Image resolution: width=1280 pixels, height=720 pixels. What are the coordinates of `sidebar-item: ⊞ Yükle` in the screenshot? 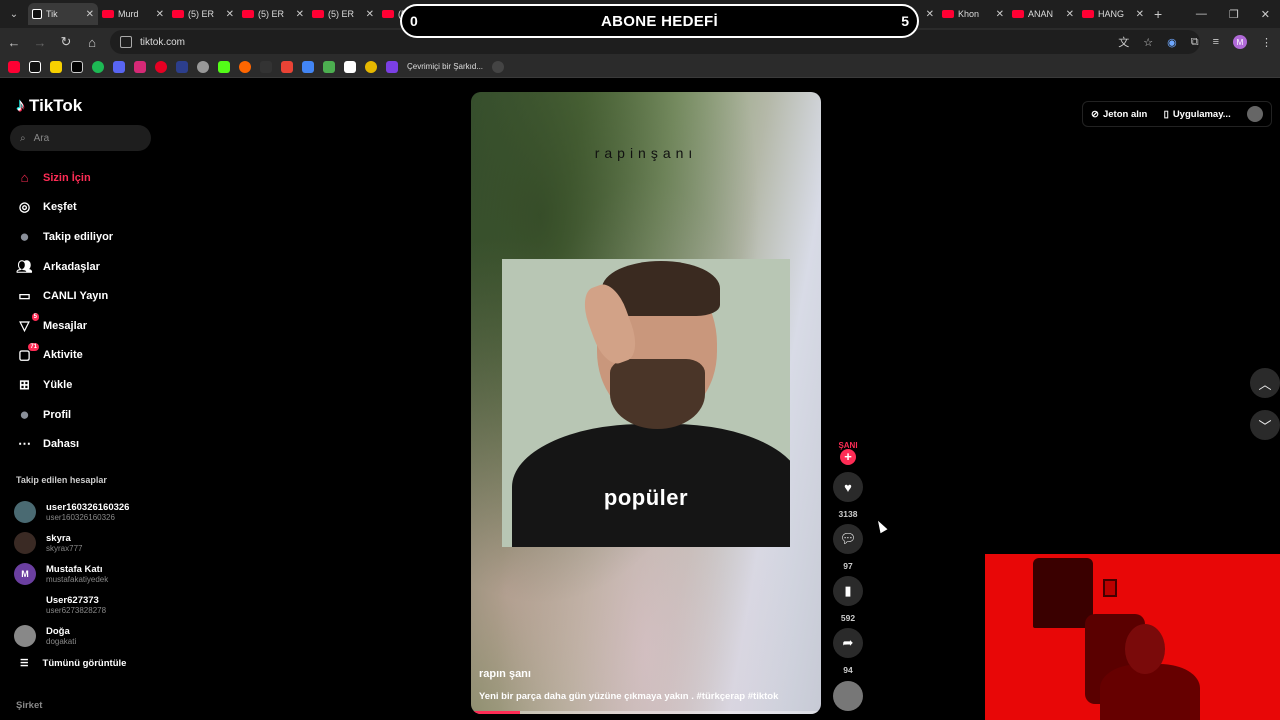 It's located at (91, 385).